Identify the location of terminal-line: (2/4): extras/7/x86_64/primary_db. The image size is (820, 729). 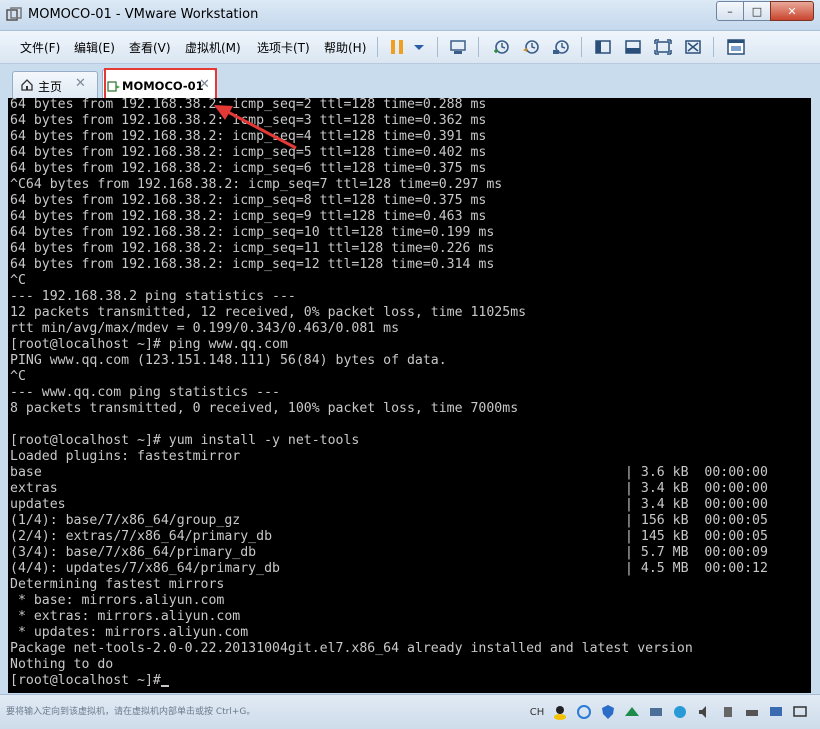
(141, 536).